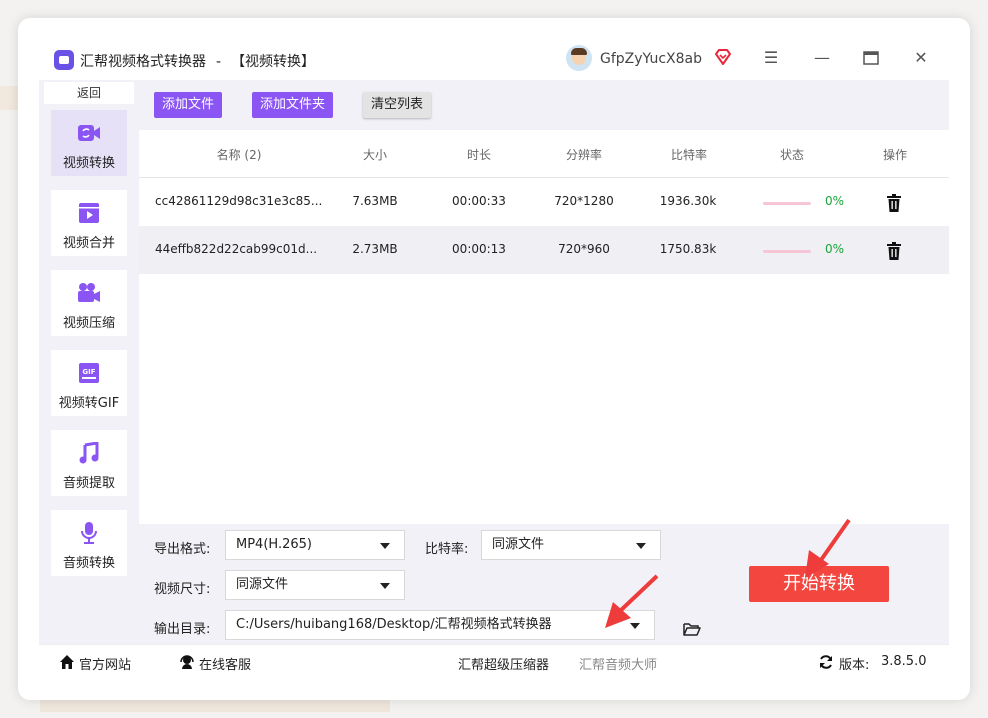  I want to click on video-convert-icon, so click(89, 133).